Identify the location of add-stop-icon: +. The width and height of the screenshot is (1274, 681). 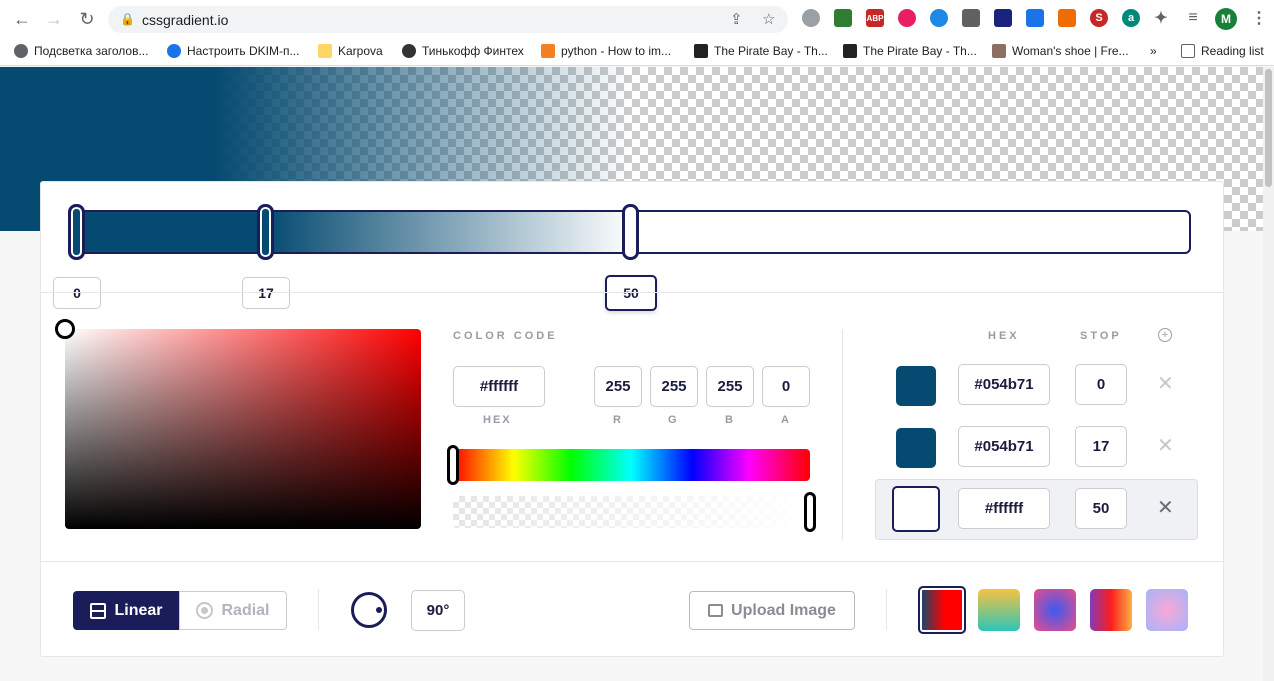
(1165, 335).